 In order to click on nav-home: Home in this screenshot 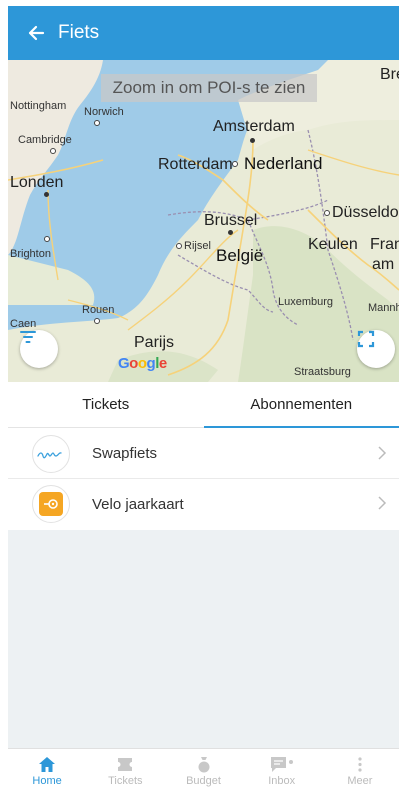, I will do `click(47, 771)`.